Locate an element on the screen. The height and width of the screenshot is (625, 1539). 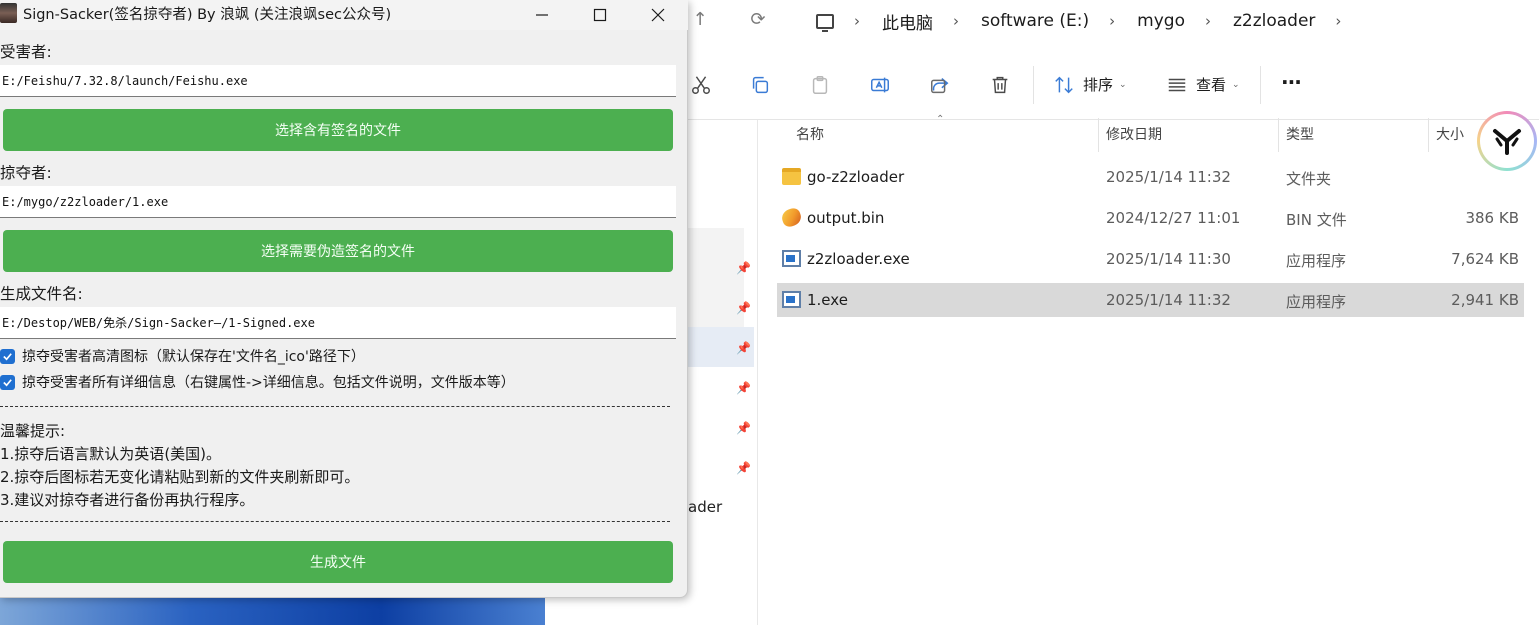
output-filename-input is located at coordinates (338, 323).